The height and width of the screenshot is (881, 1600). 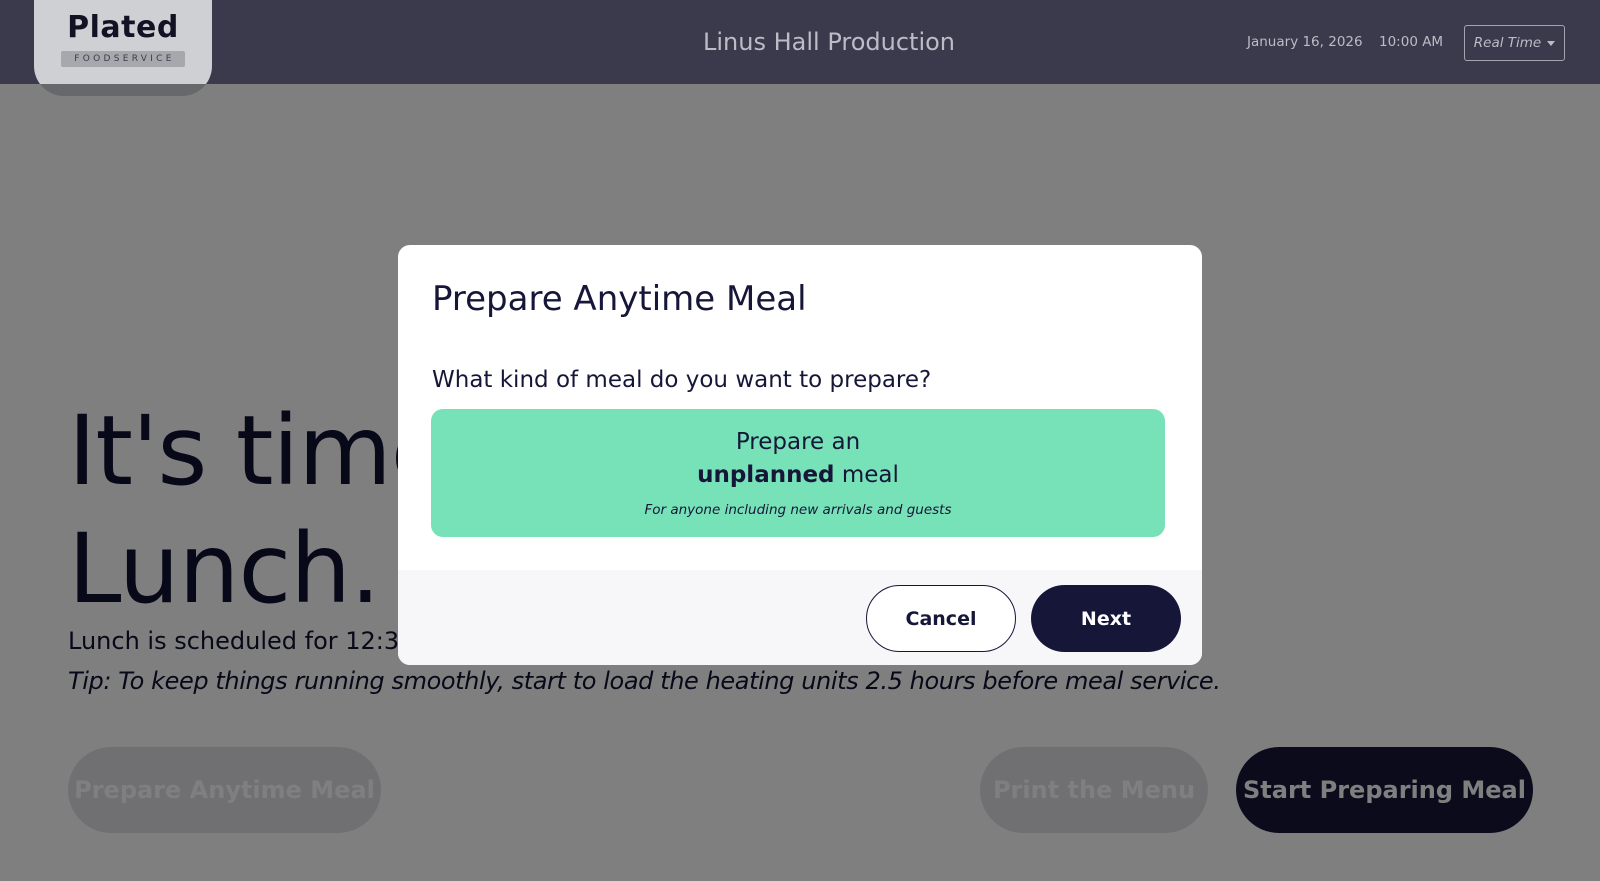 What do you see at coordinates (123, 48) in the screenshot?
I see `logo: Plated FOODSERVICE` at bounding box center [123, 48].